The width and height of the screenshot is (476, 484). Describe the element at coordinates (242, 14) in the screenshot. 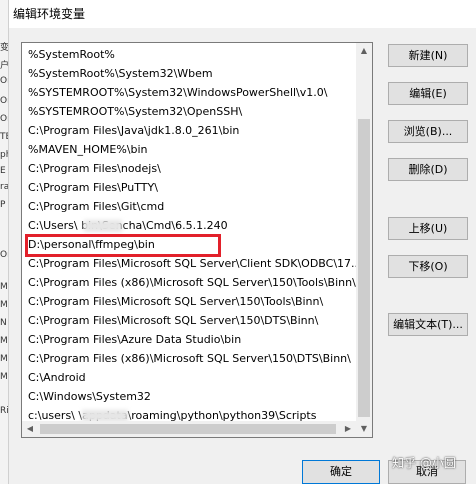

I see `title-bar: 编辑环境变量` at that location.